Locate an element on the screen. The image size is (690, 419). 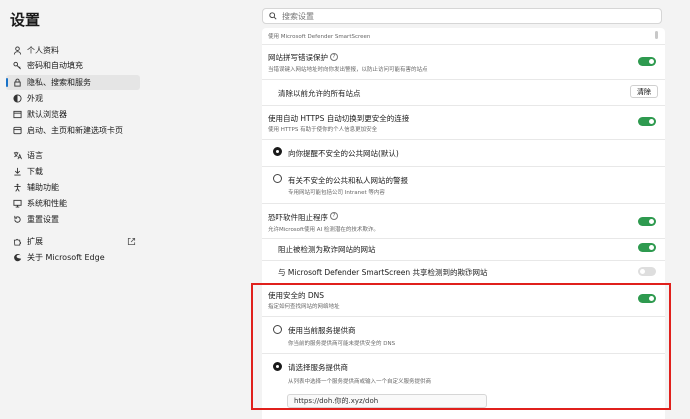
extensions-icon is located at coordinates (17, 242).